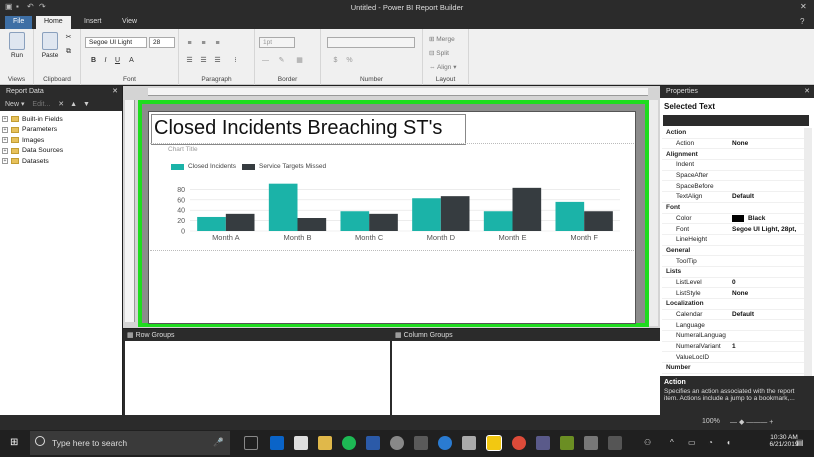  What do you see at coordinates (519, 443) in the screenshot?
I see `chrome-icon` at bounding box center [519, 443].